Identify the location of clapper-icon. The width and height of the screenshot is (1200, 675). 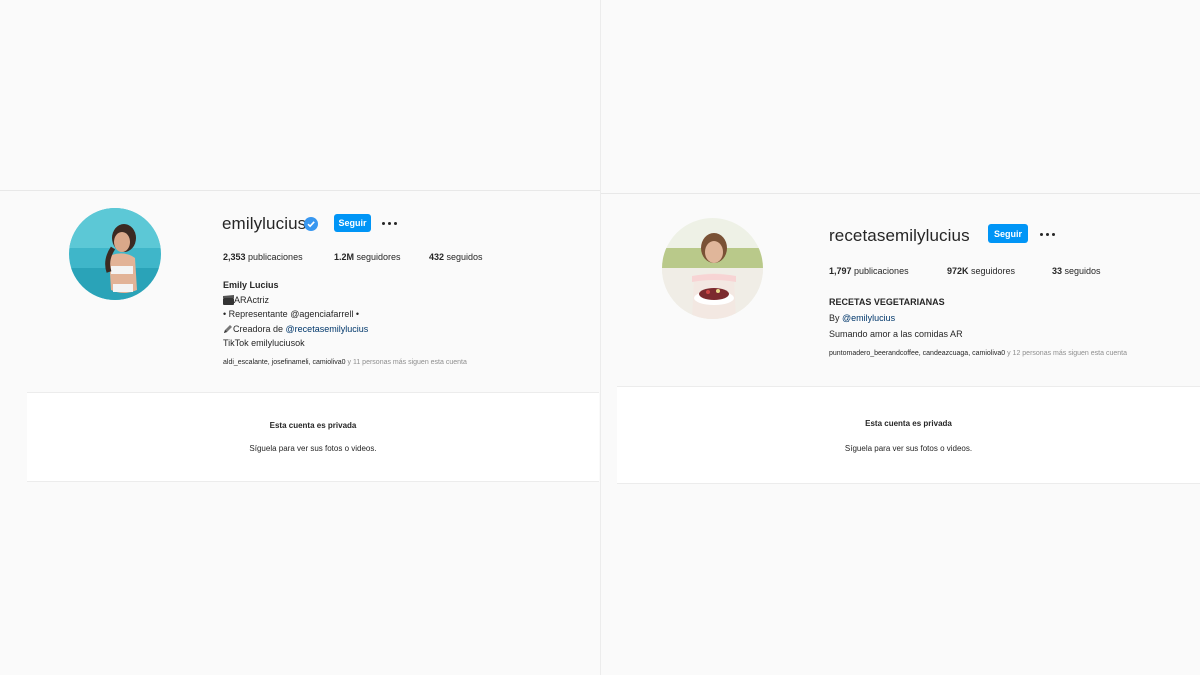
(228, 300).